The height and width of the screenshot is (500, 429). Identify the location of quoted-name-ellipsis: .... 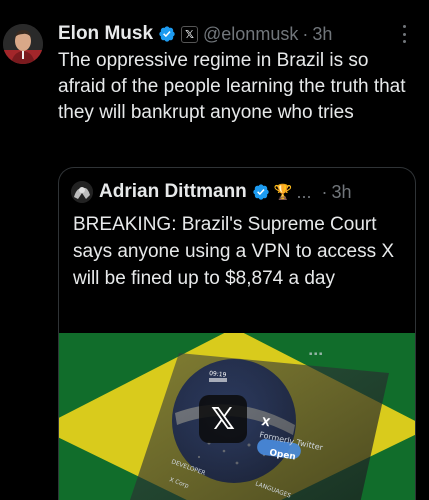
(304, 191).